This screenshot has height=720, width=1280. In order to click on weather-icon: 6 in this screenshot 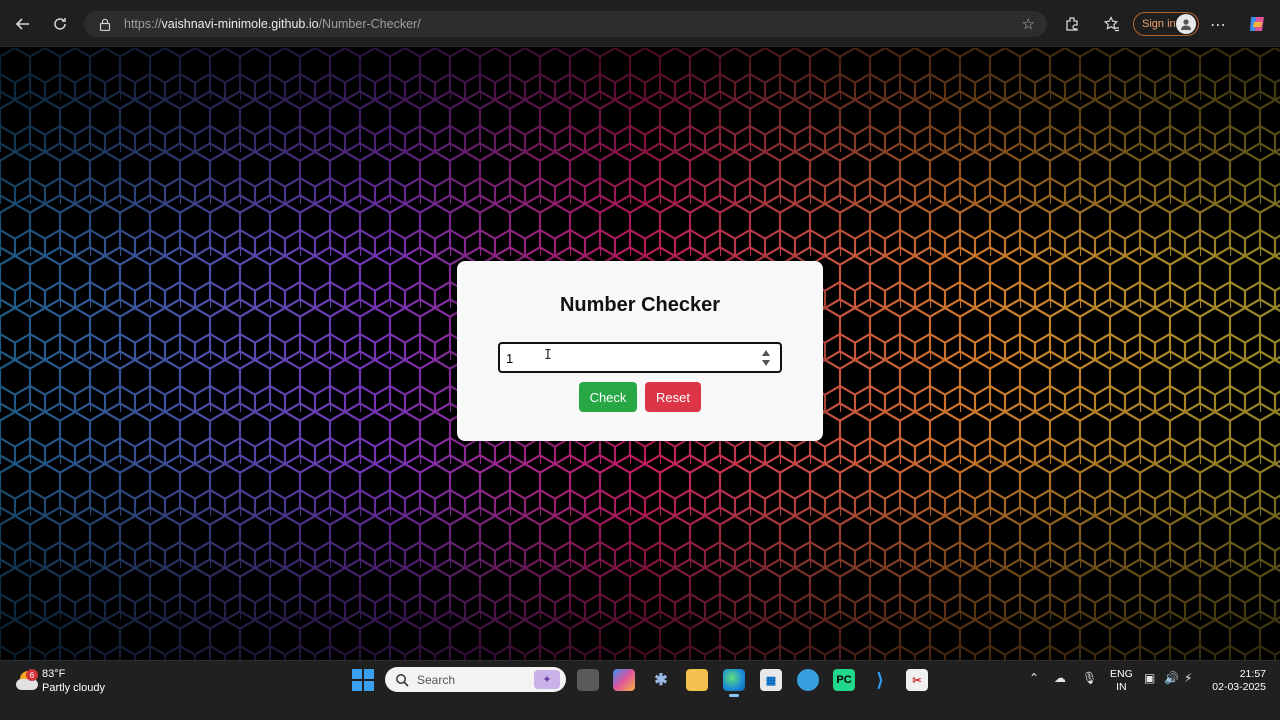, I will do `click(27, 681)`.